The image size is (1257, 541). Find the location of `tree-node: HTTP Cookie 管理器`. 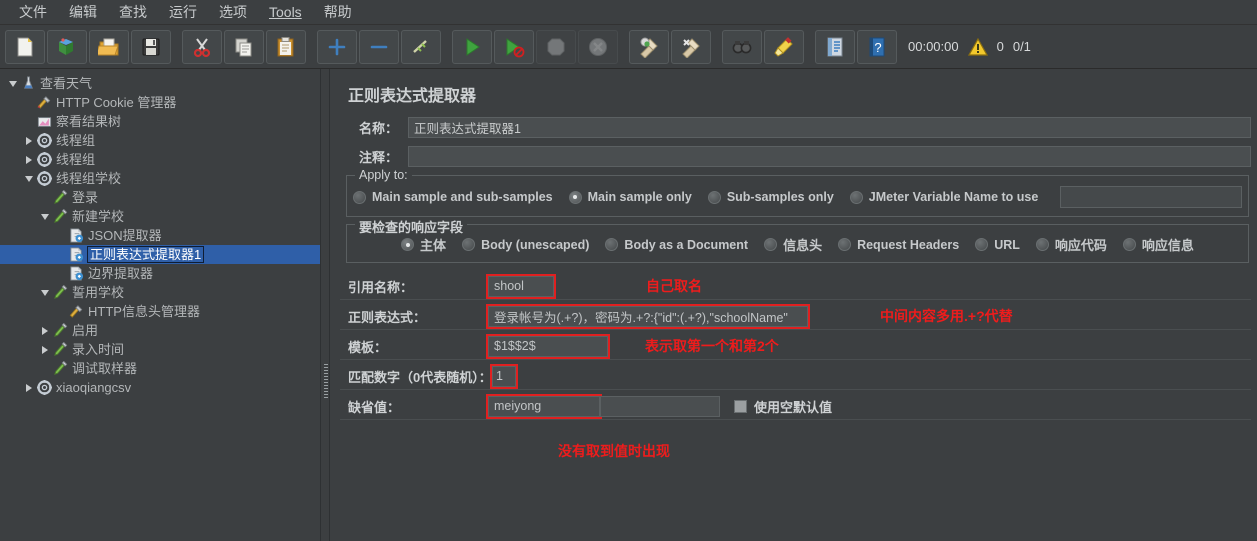

tree-node: HTTP Cookie 管理器 is located at coordinates (160, 102).